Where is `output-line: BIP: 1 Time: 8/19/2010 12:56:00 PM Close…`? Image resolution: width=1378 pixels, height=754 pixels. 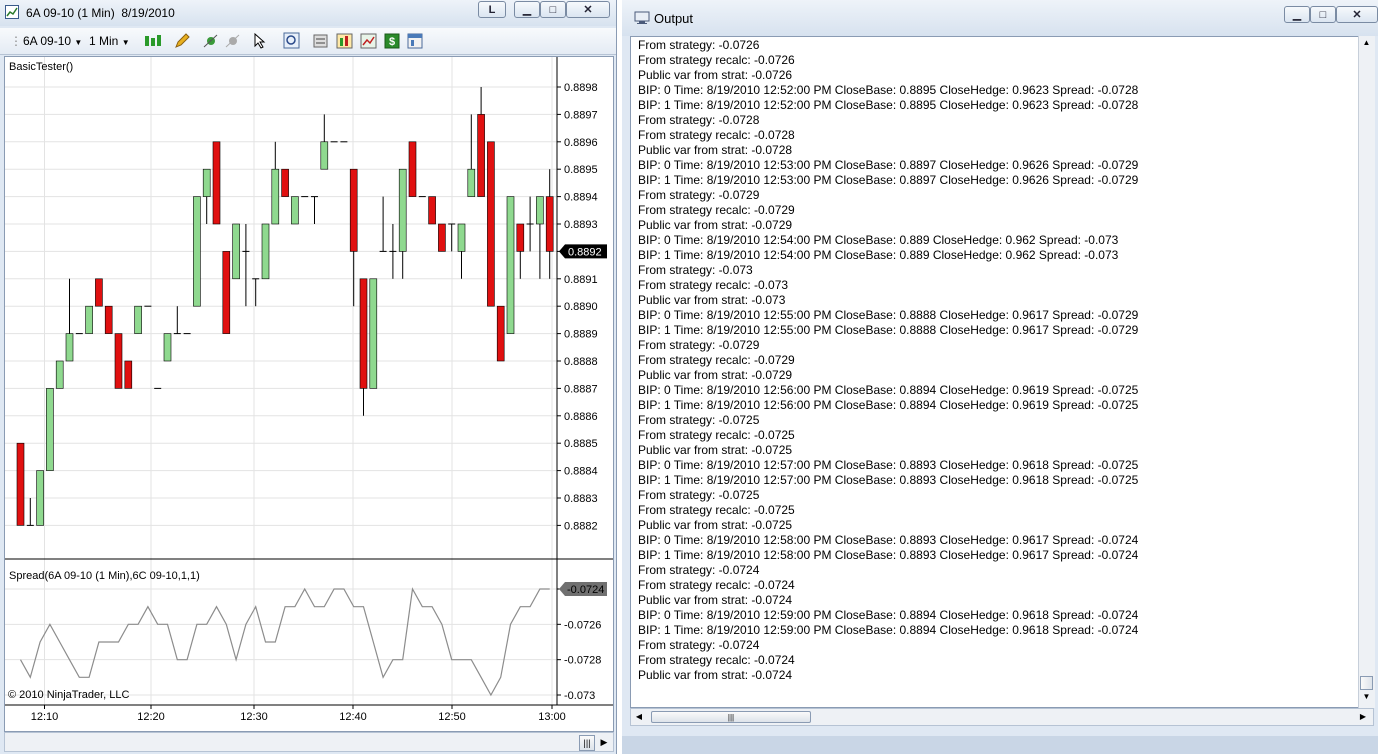 output-line: BIP: 1 Time: 8/19/2010 12:56:00 PM Close… is located at coordinates (888, 405).